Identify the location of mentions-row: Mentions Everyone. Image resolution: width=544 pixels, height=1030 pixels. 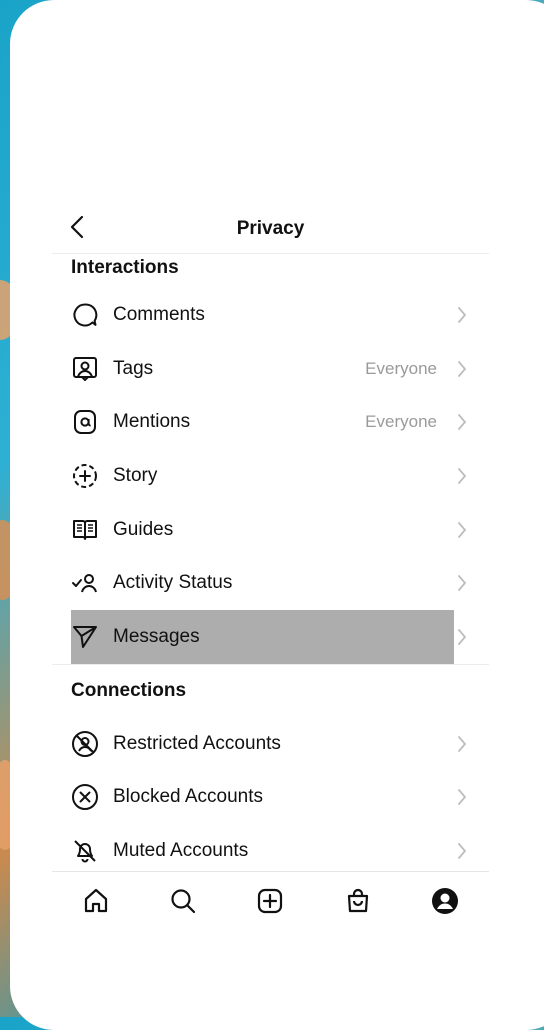
(270, 422).